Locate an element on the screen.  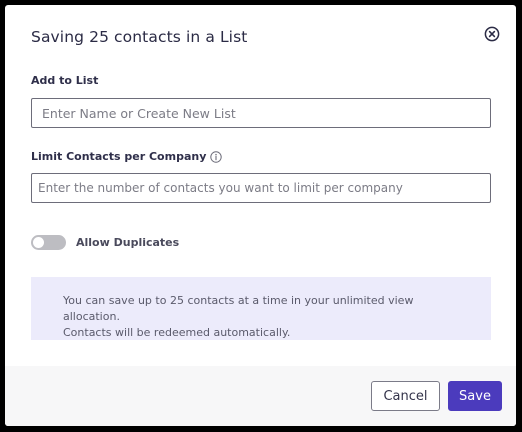
allow-duplicates-toggle is located at coordinates (48, 242).